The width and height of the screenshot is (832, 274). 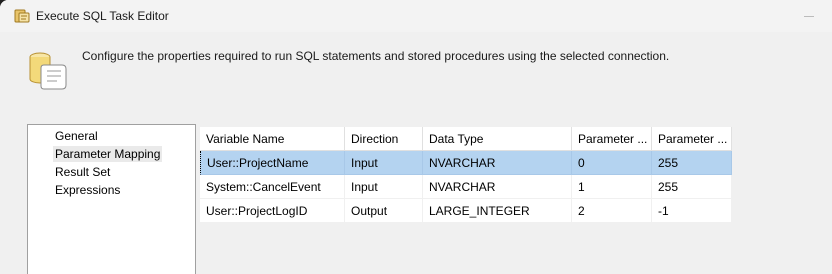 What do you see at coordinates (272, 187) in the screenshot?
I see `cell-variable-name: System::CancelEvent` at bounding box center [272, 187].